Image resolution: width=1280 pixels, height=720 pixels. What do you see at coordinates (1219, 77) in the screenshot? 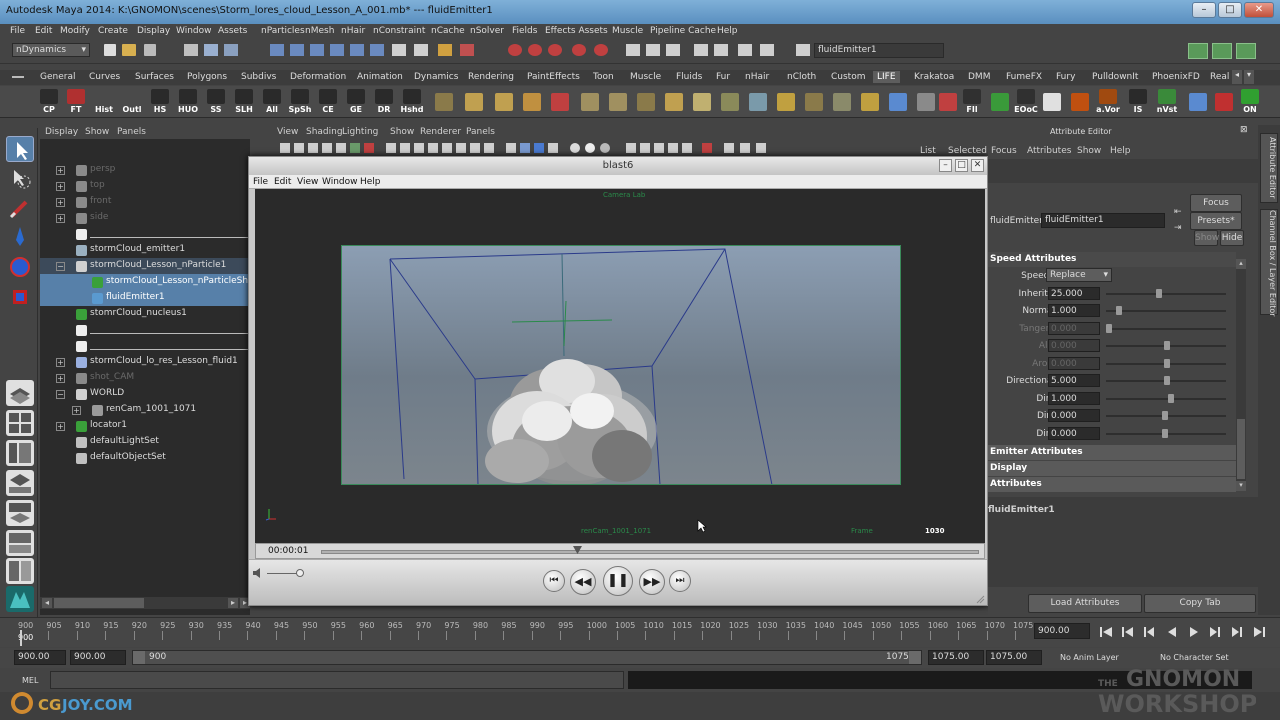
I see `shelf-tab-real: Real` at bounding box center [1219, 77].